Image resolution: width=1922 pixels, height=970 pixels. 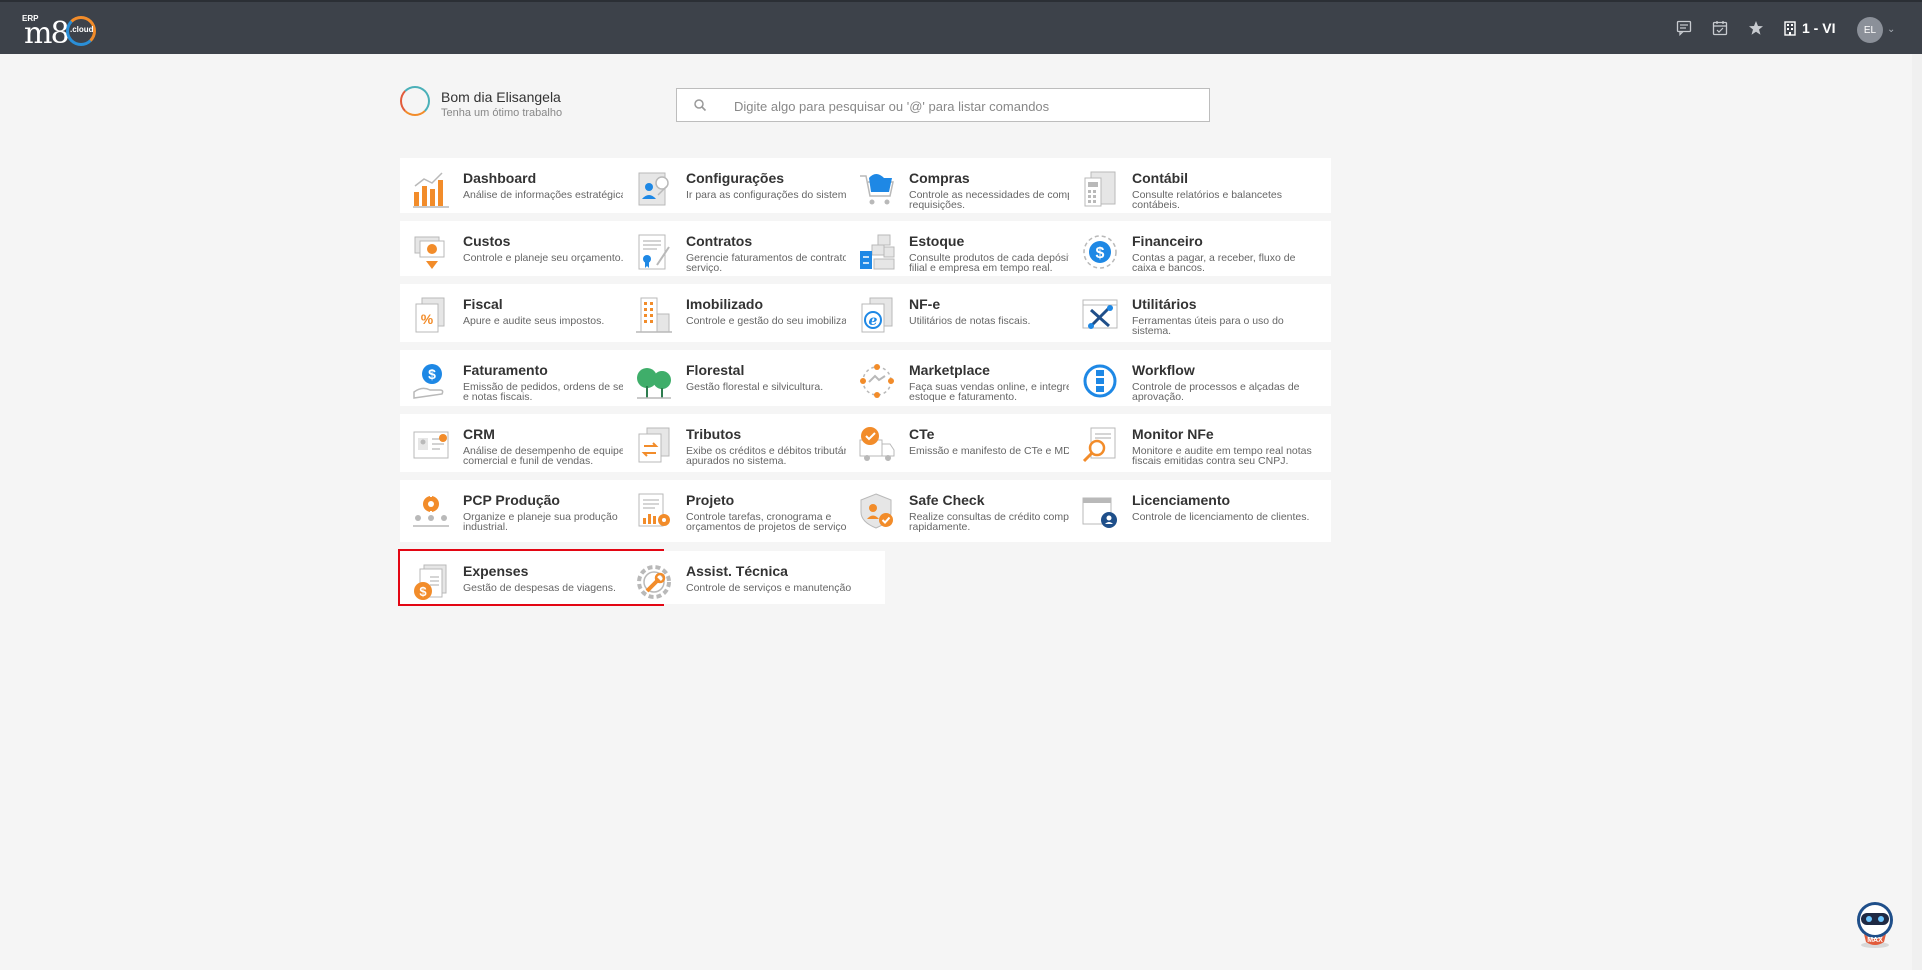 I want to click on module-title: Financeiro, so click(x=1167, y=241).